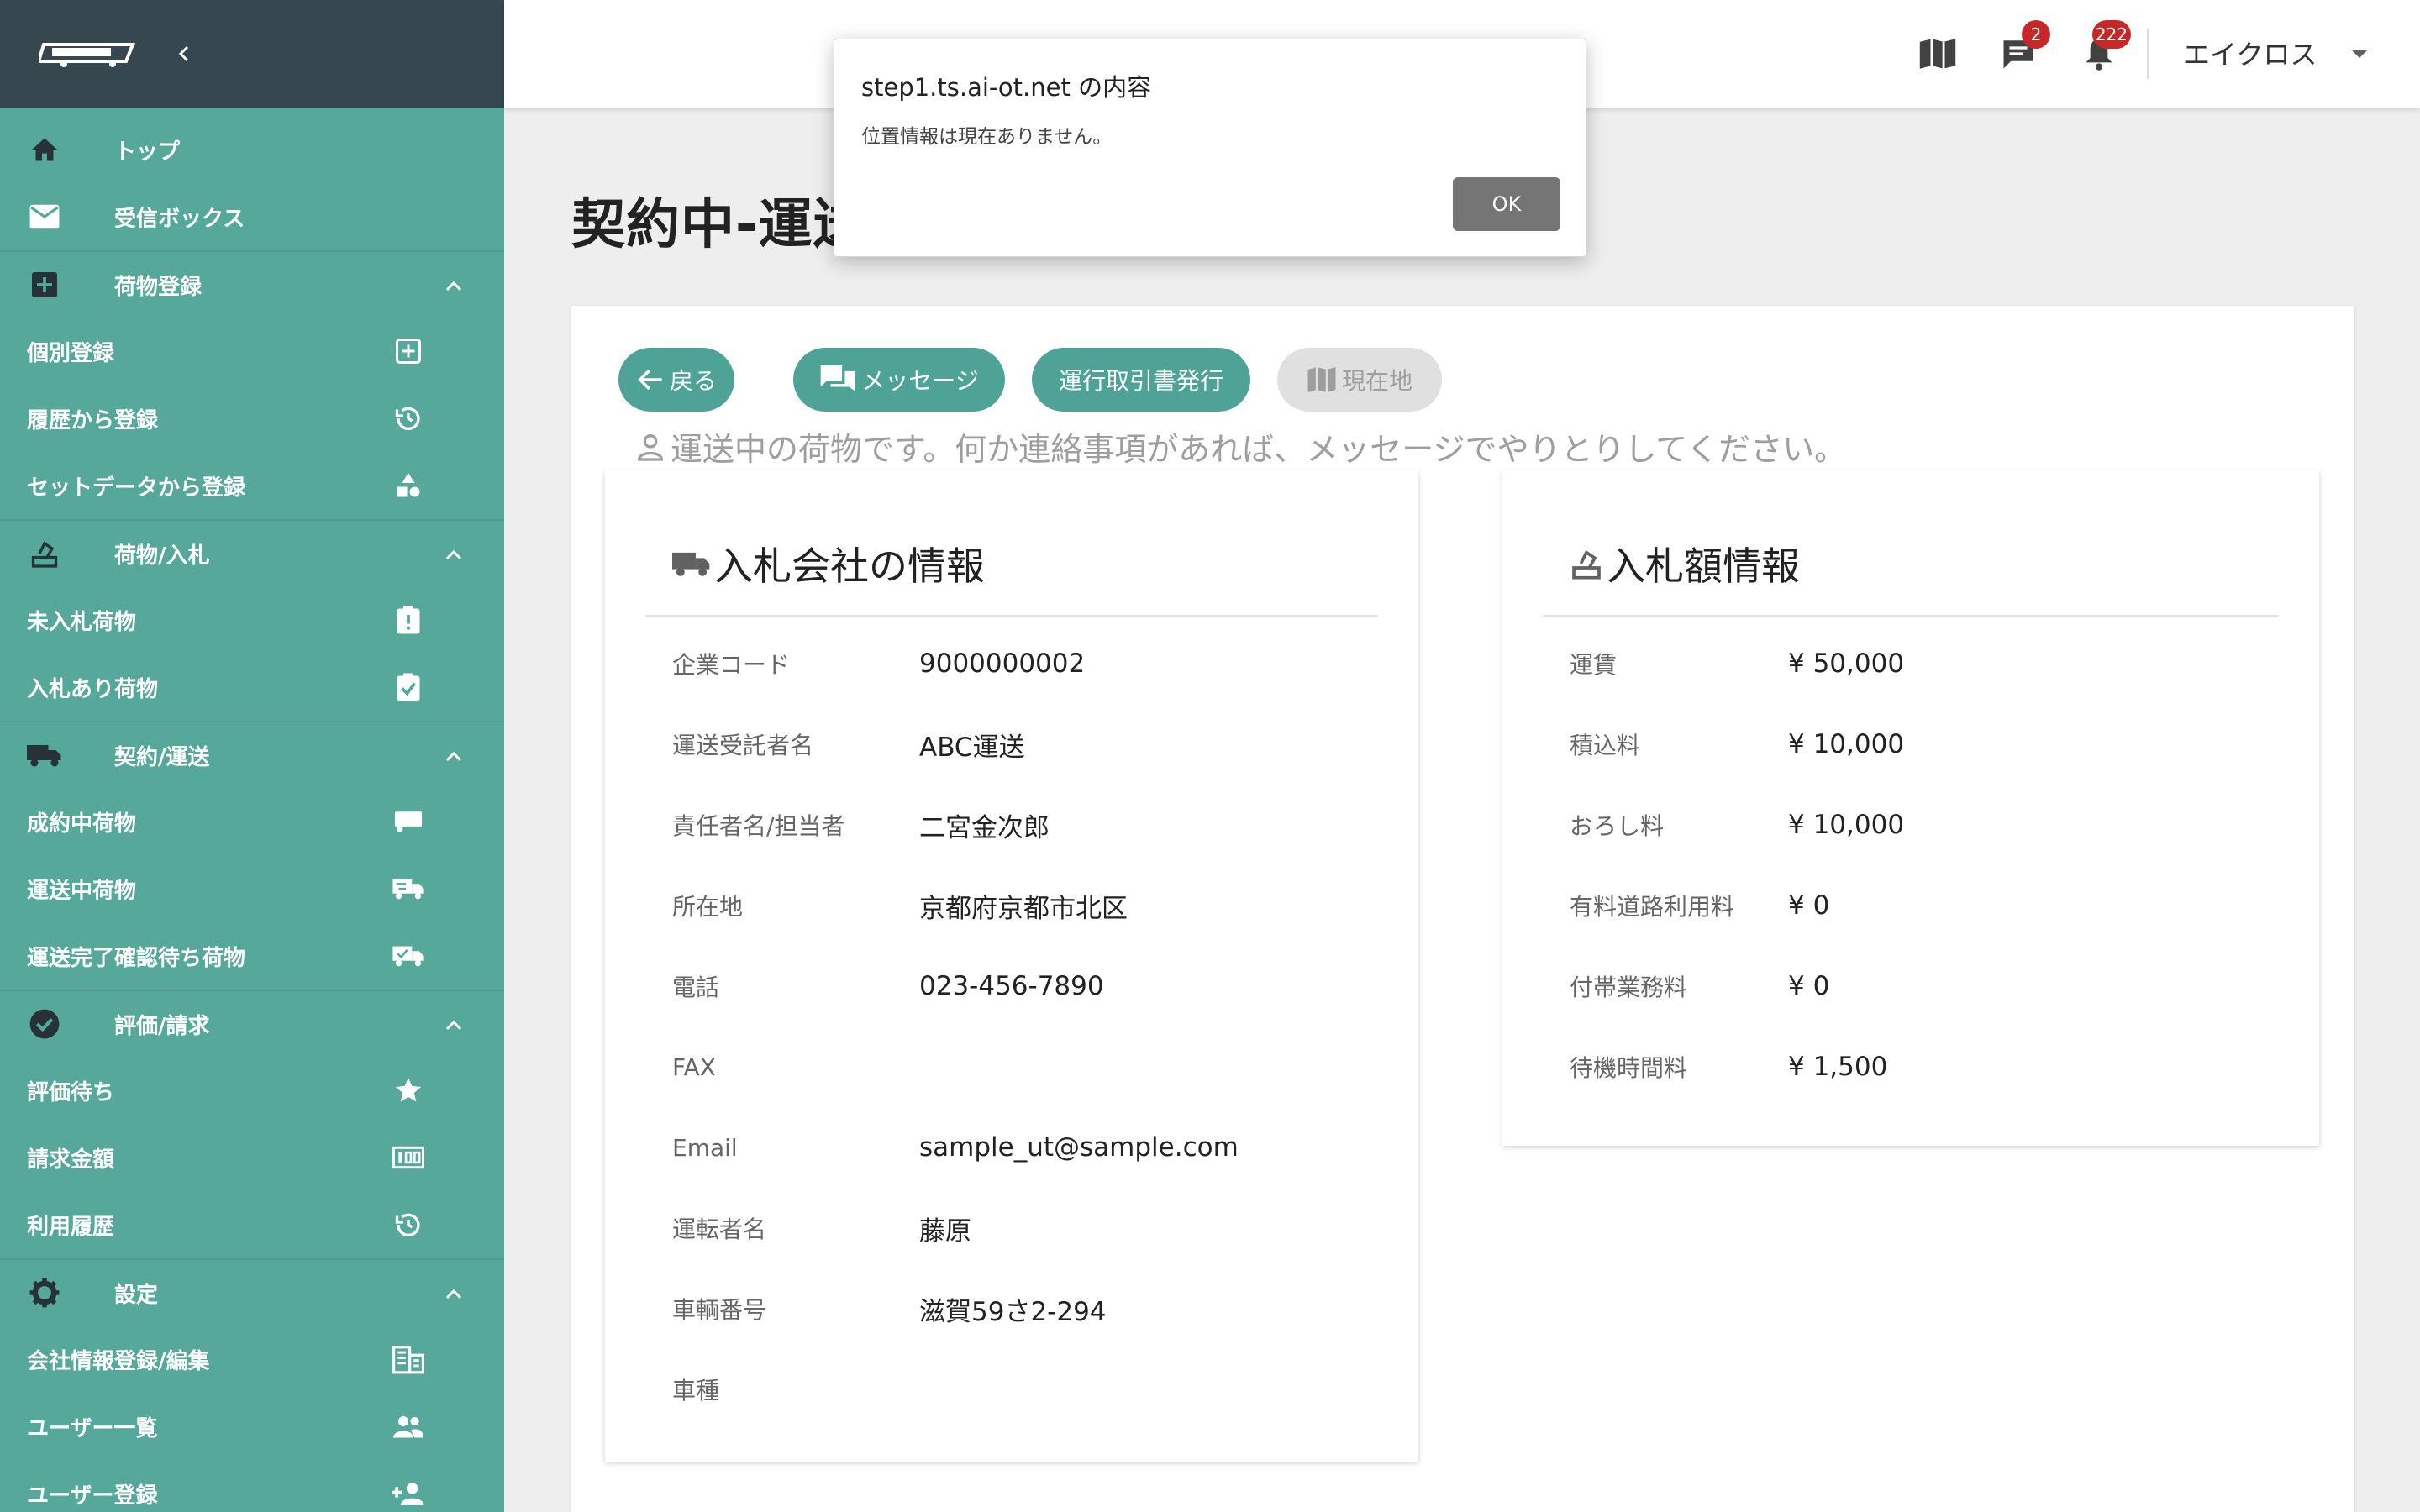  I want to click on sidebar-item-user-list: ユーザー一覧, so click(252, 1426).